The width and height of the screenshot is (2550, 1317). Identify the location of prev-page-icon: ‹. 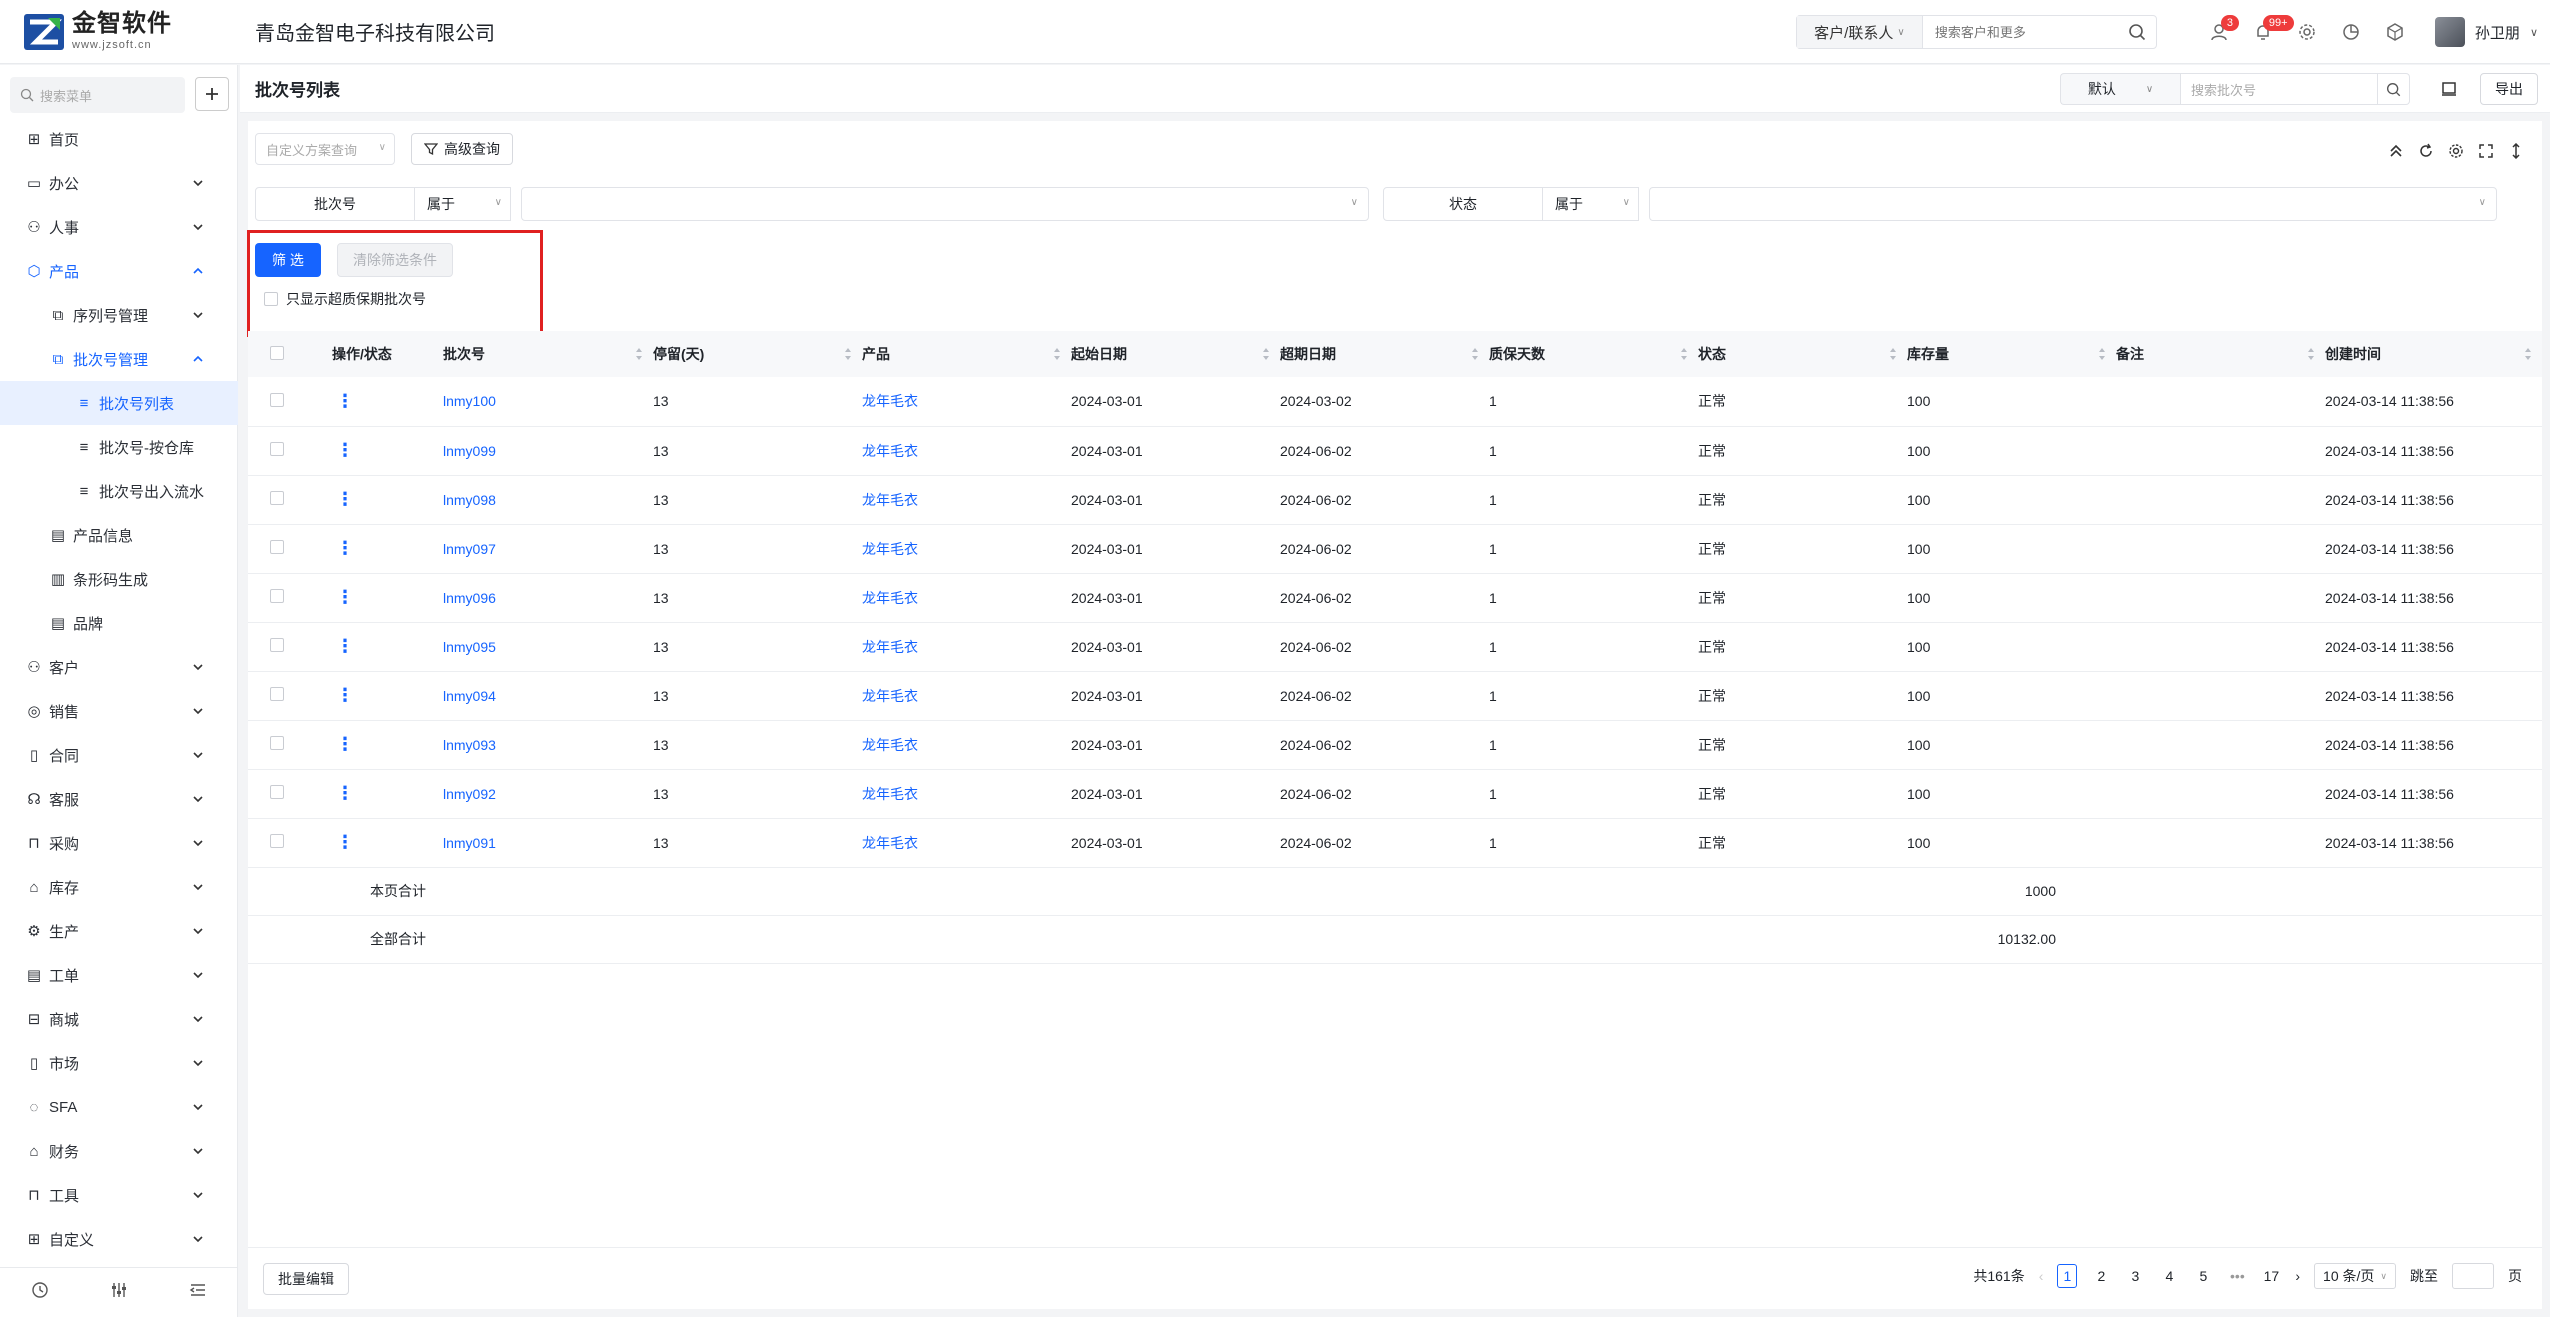
(2041, 1276).